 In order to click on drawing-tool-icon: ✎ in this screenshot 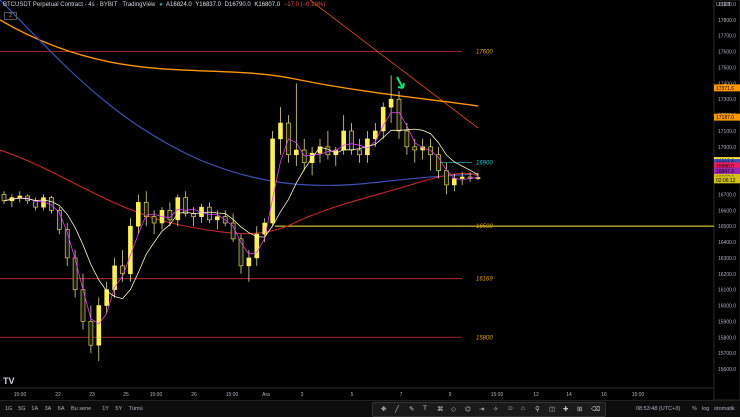, I will do `click(411, 409)`.